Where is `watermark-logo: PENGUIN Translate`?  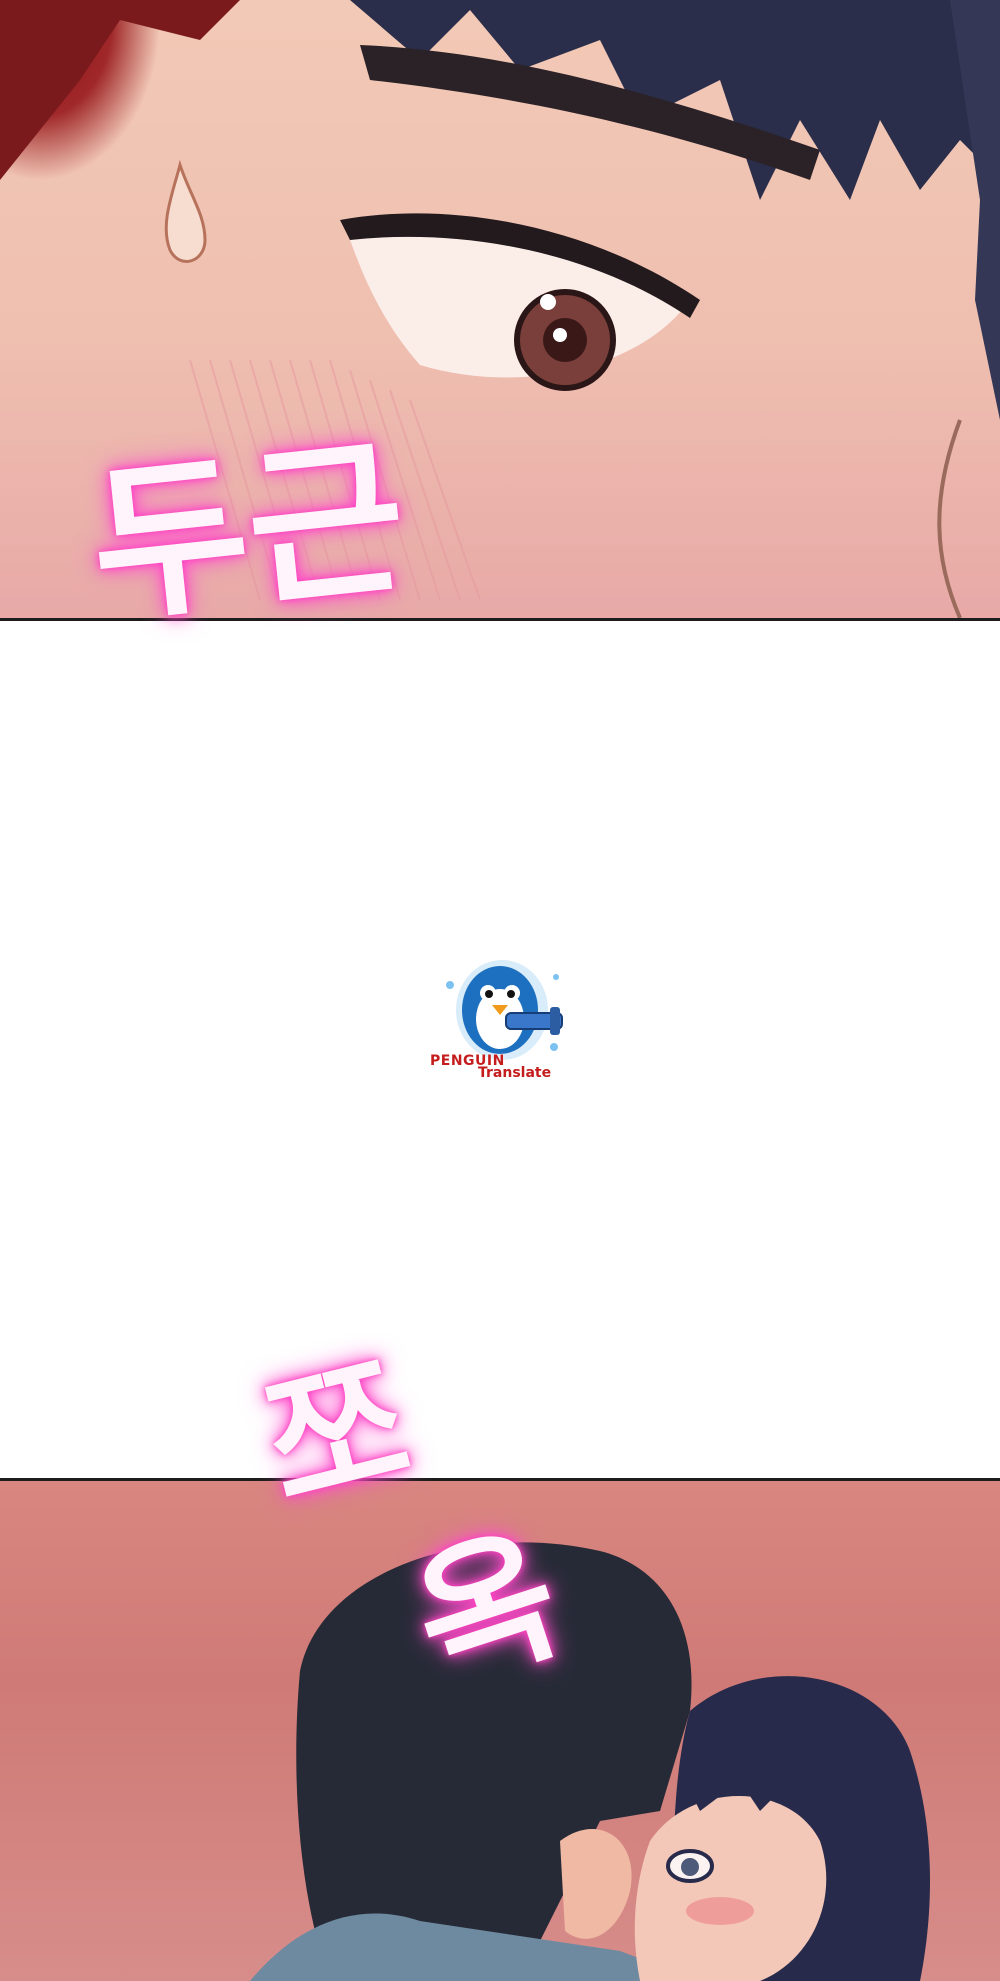 watermark-logo: PENGUIN Translate is located at coordinates (503, 1020).